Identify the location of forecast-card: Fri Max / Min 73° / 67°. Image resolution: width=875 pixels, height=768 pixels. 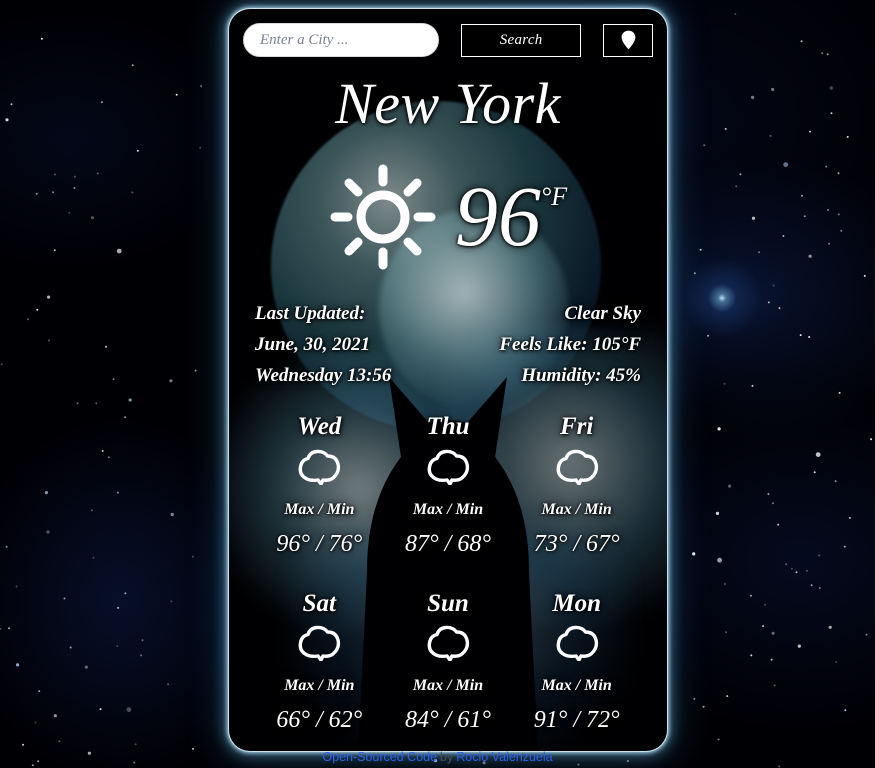
(576, 485).